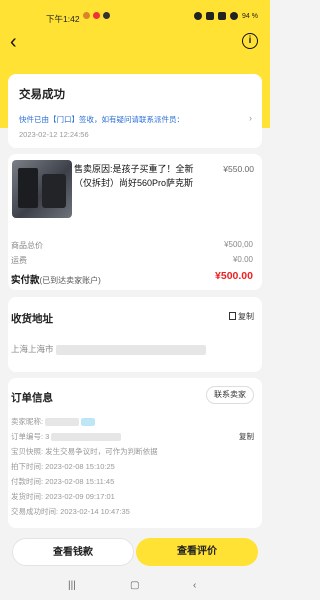 The image size is (320, 600). I want to click on recents-icon: |||, so click(72, 585).